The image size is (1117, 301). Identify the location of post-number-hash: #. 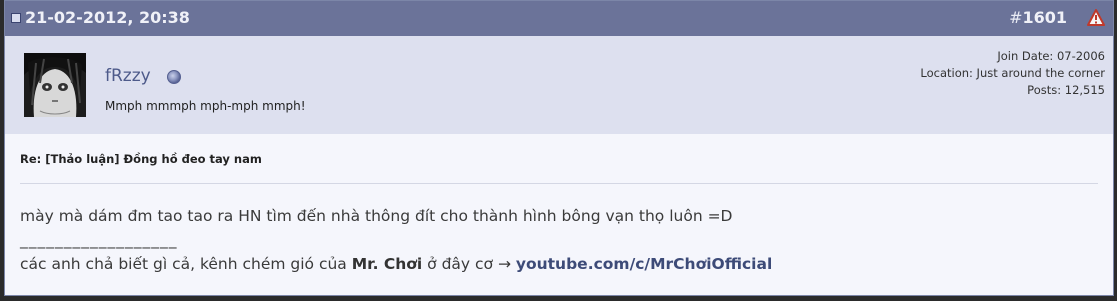
(1016, 17).